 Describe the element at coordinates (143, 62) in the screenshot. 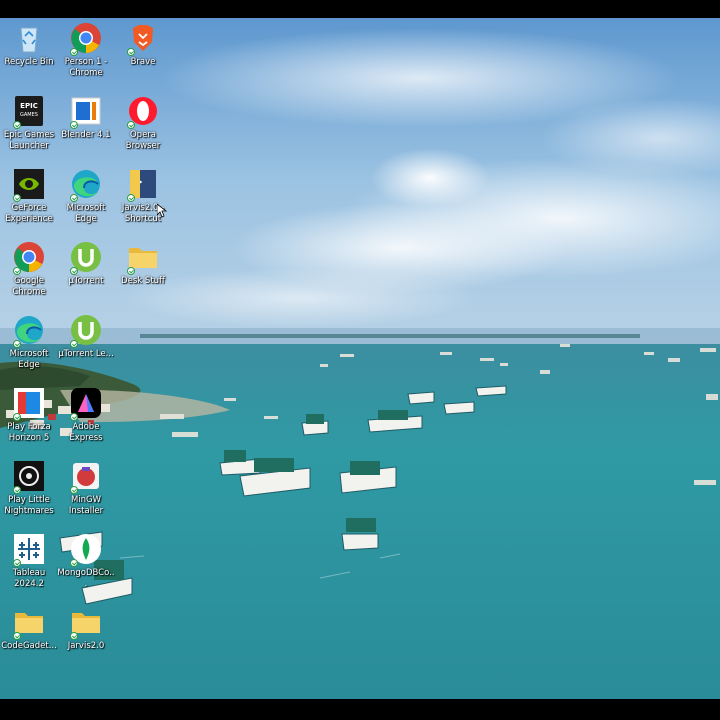

I see `desktop-icon-label: Brave` at that location.